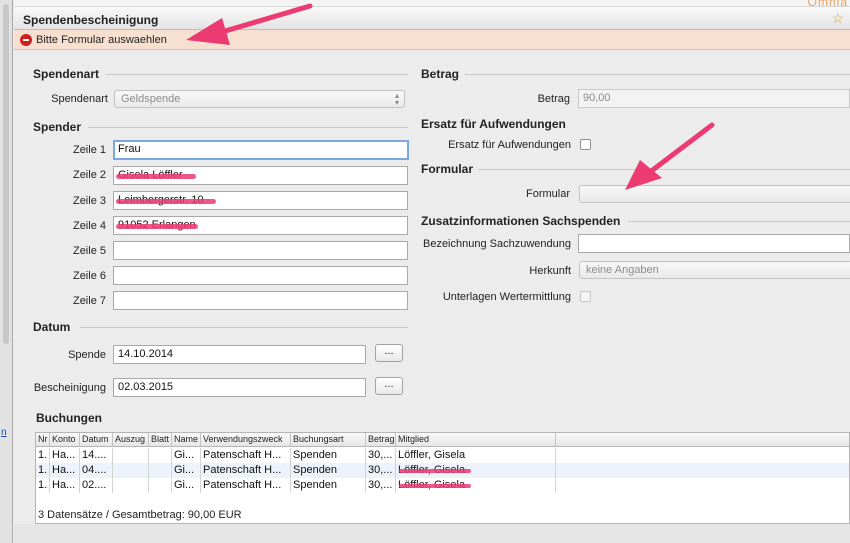 The image size is (850, 543). I want to click on annotation-arrow-top, so click(249, 24).